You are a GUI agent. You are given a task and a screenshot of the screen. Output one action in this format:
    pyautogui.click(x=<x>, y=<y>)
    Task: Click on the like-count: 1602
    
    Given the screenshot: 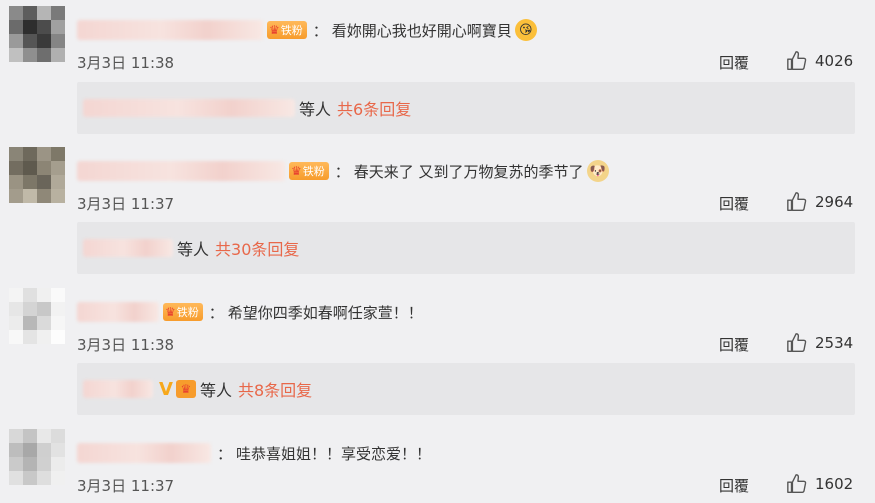 What is the action you would take?
    pyautogui.click(x=834, y=484)
    